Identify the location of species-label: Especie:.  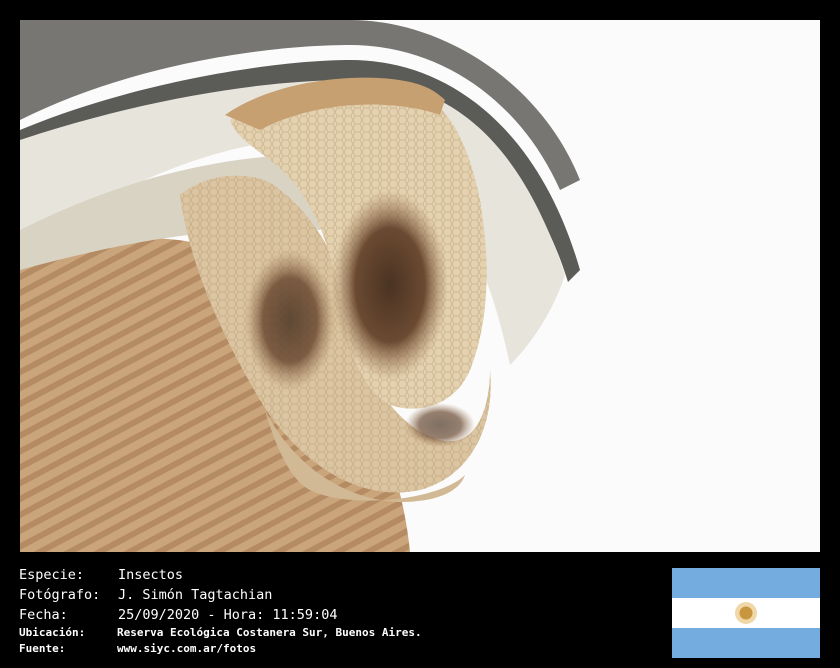
(52, 575).